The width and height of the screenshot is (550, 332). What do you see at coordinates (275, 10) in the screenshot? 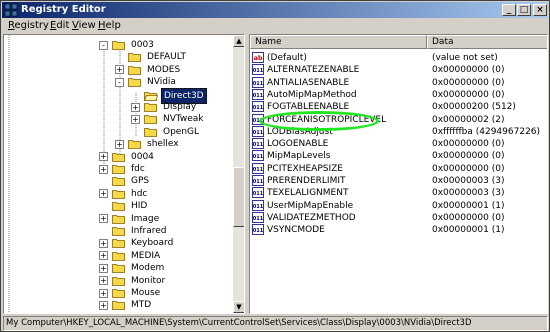
I see `title-bar: Registry Editor _ □ ×` at bounding box center [275, 10].